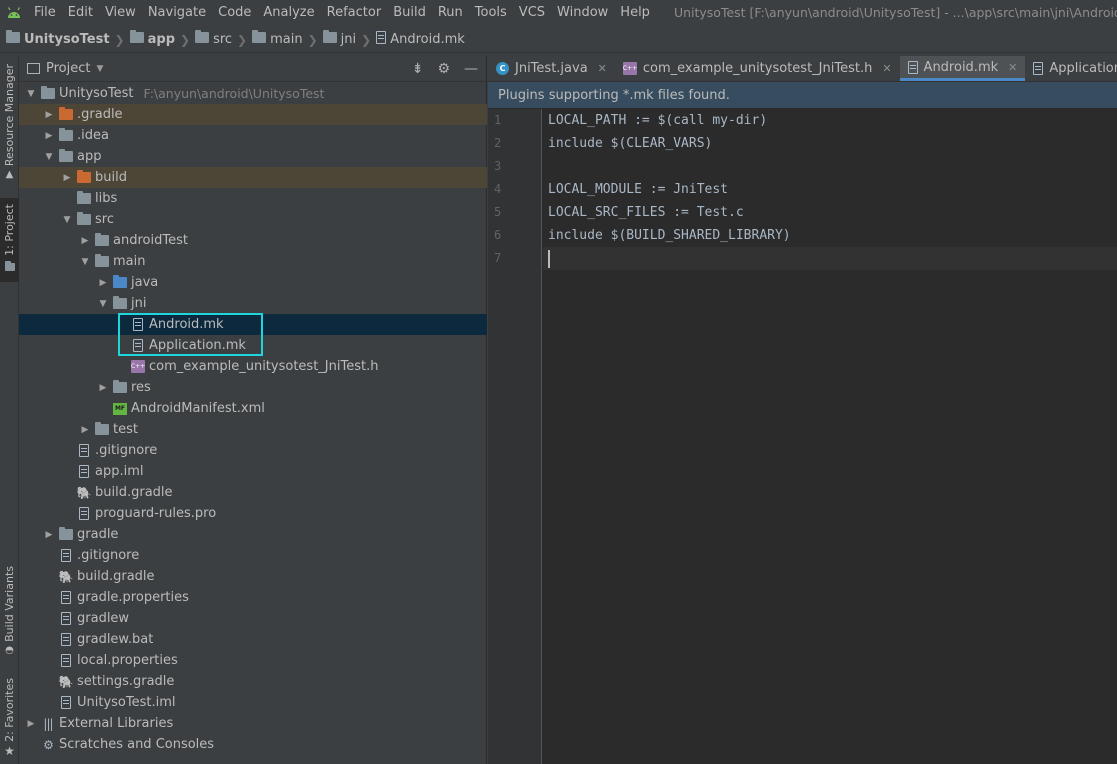  What do you see at coordinates (253, 114) in the screenshot?
I see `tree-item: ▶ .gradle` at bounding box center [253, 114].